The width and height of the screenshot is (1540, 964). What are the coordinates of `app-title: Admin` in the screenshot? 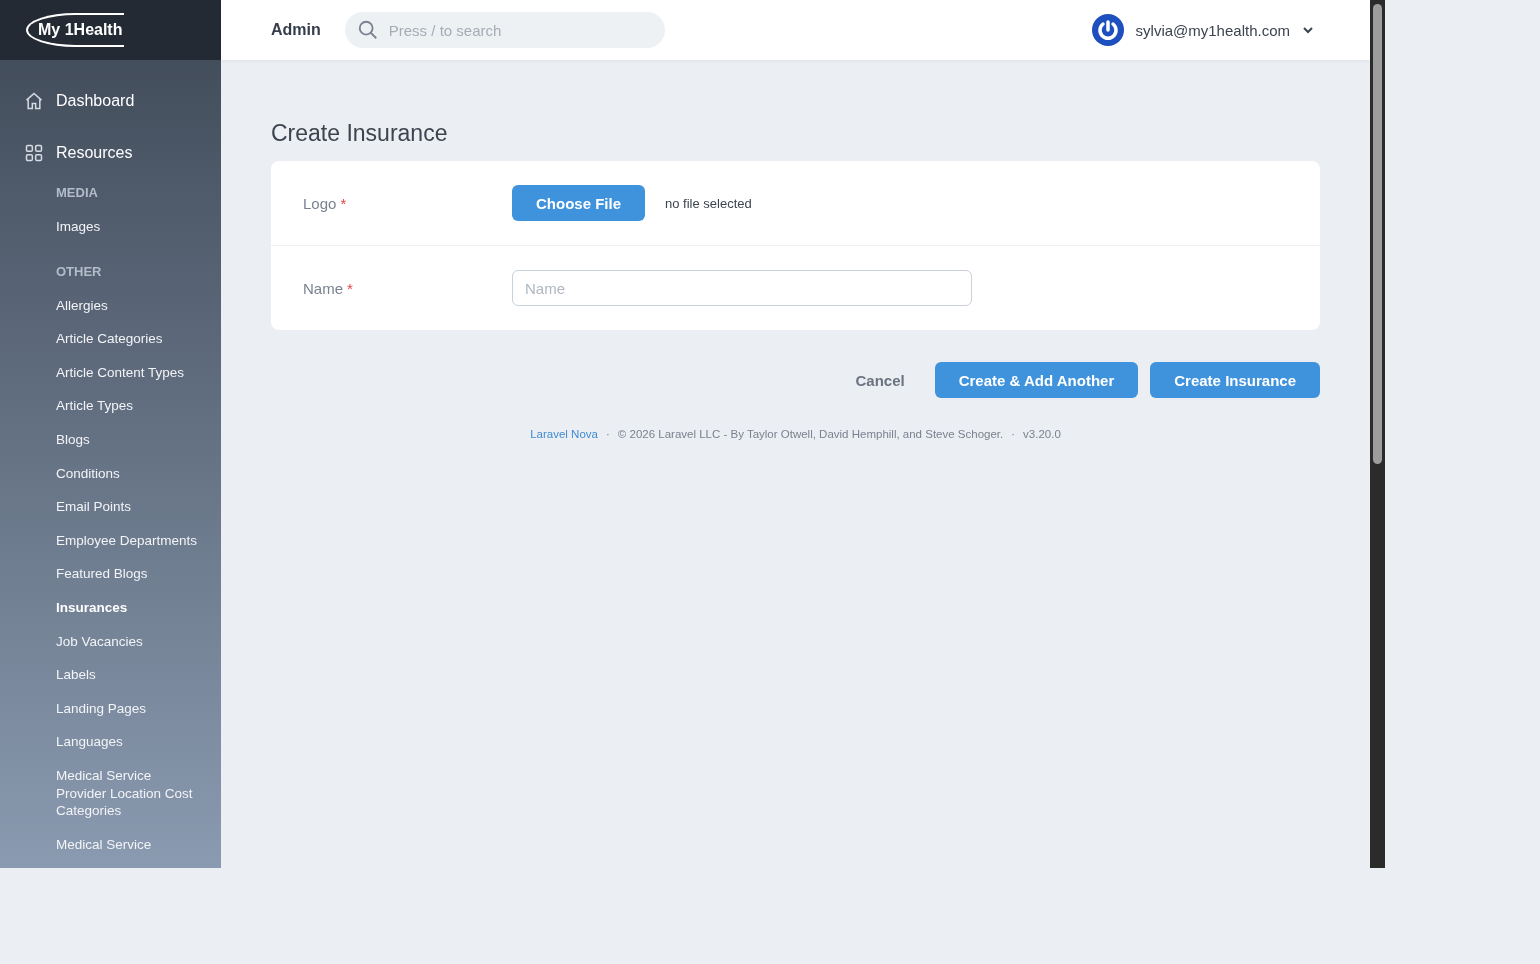 It's located at (296, 30).